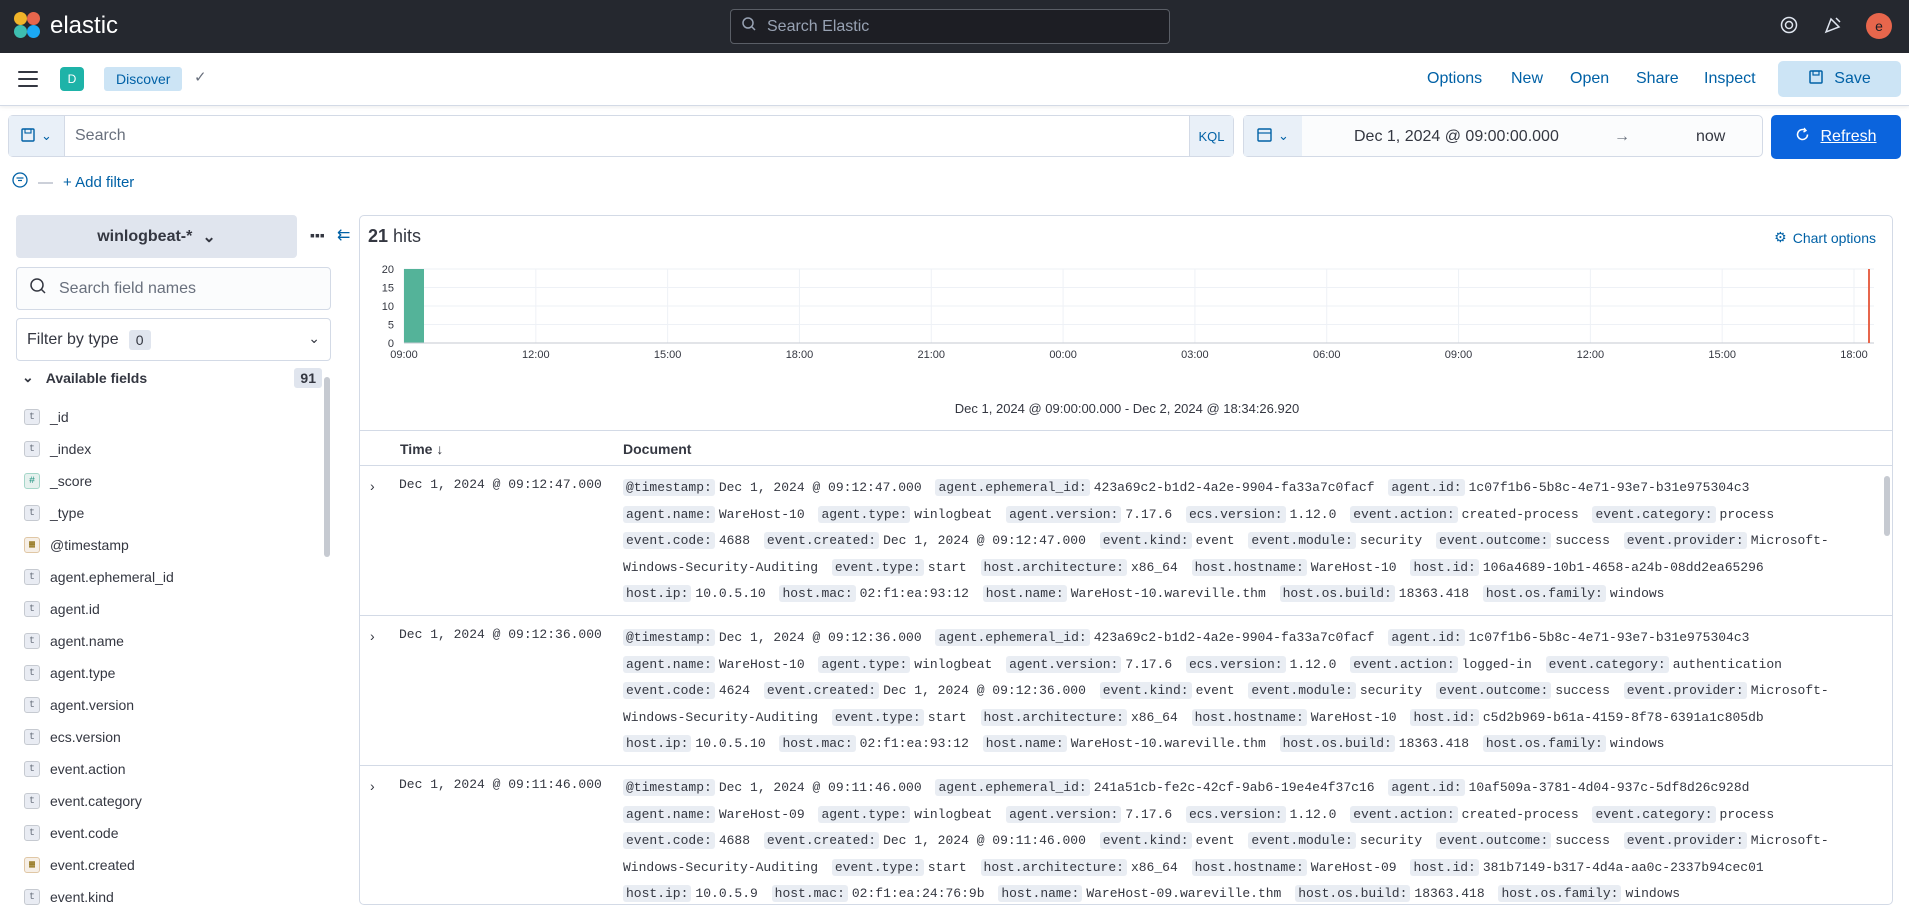  Describe the element at coordinates (1053, 567) in the screenshot. I see `document-field-key: host.architecture:` at that location.